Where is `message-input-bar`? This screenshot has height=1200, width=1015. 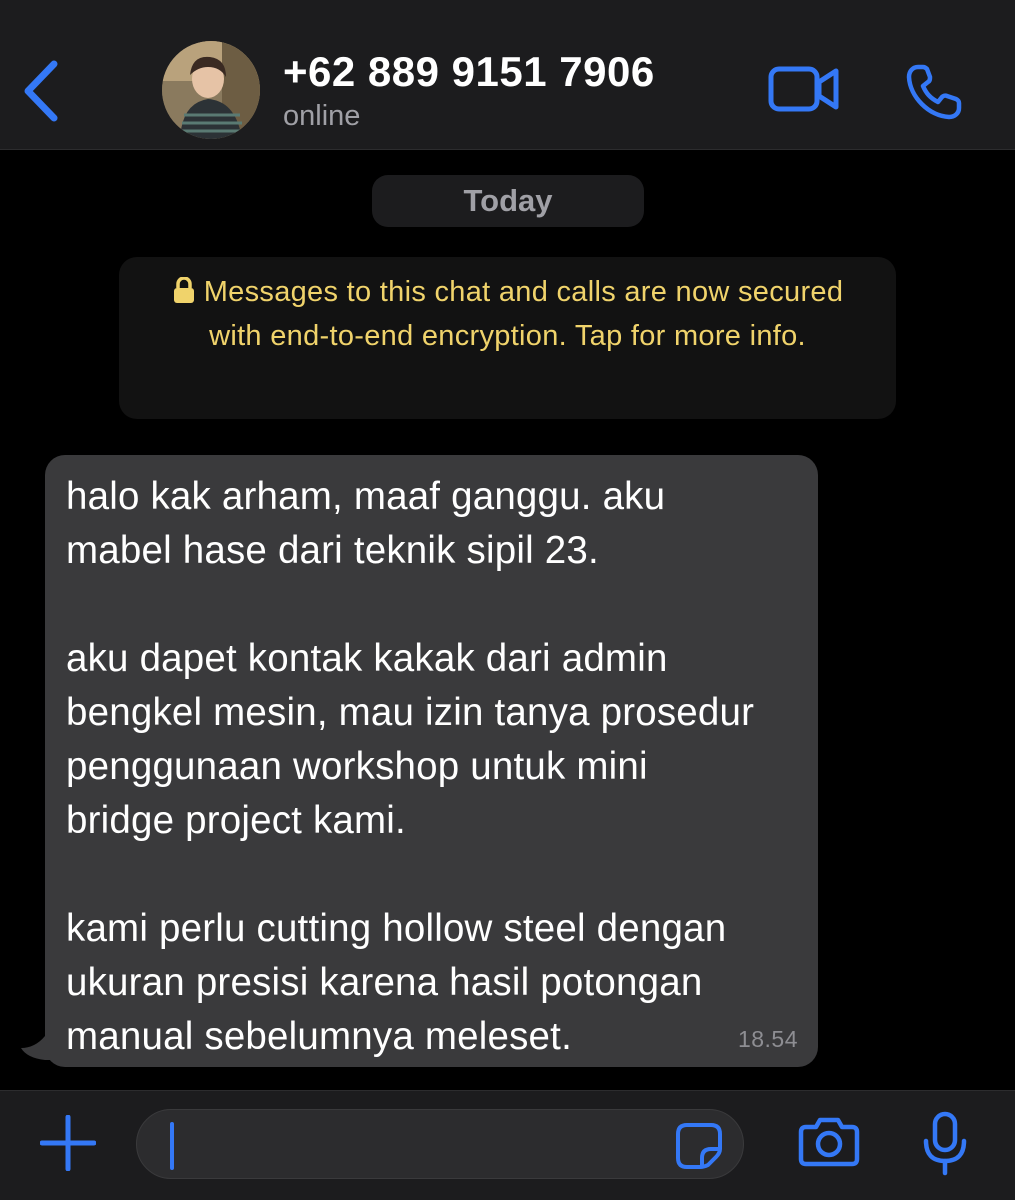
message-input-bar is located at coordinates (507, 1145).